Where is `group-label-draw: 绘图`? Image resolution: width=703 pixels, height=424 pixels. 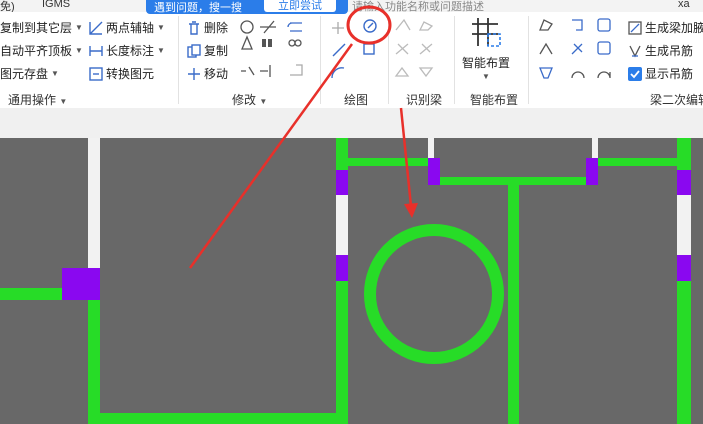 group-label-draw: 绘图 is located at coordinates (356, 99).